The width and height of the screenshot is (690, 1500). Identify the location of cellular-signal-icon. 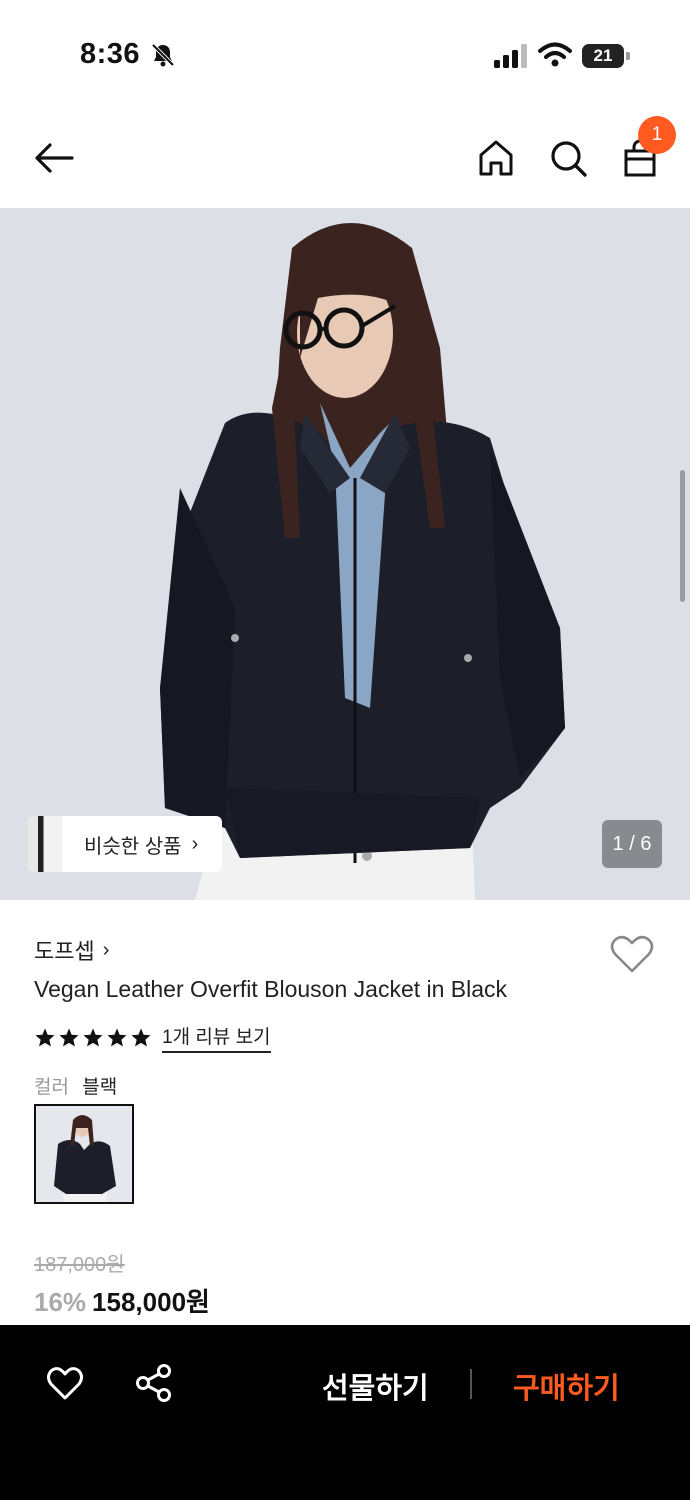
(510, 56).